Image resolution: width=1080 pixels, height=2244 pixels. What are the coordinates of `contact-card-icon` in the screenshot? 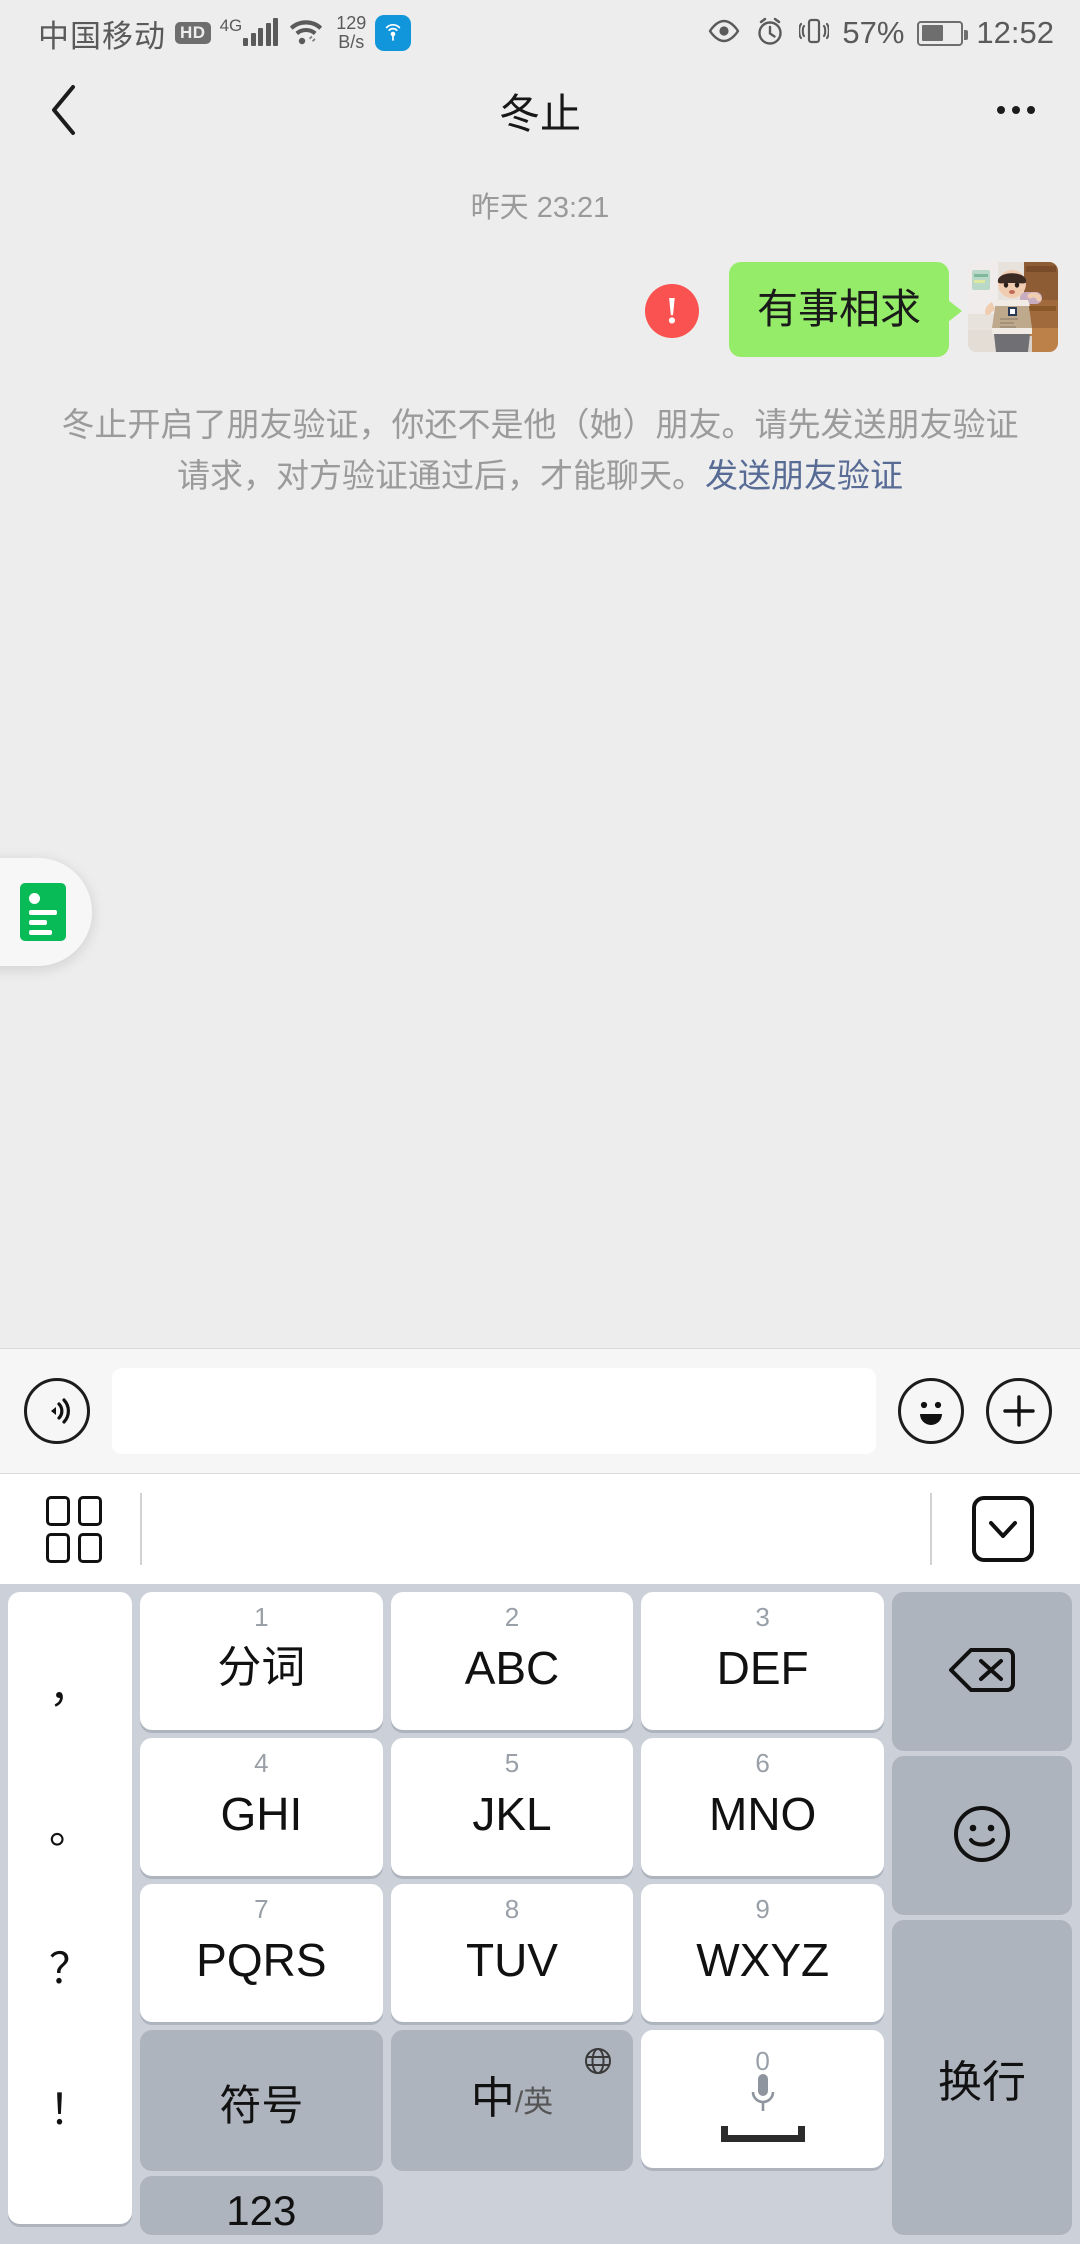 It's located at (43, 912).